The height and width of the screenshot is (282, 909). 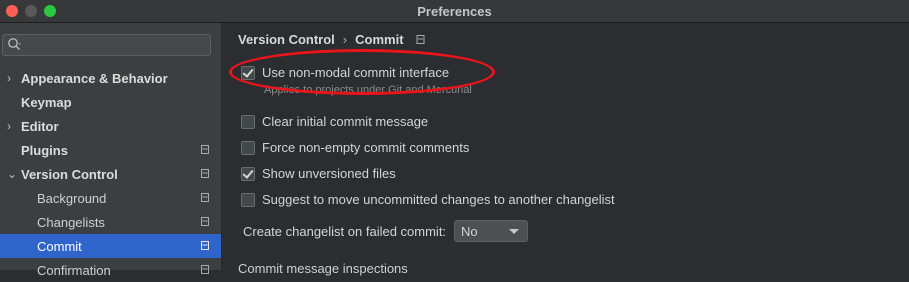 What do you see at coordinates (12, 11) in the screenshot?
I see `close-window-button` at bounding box center [12, 11].